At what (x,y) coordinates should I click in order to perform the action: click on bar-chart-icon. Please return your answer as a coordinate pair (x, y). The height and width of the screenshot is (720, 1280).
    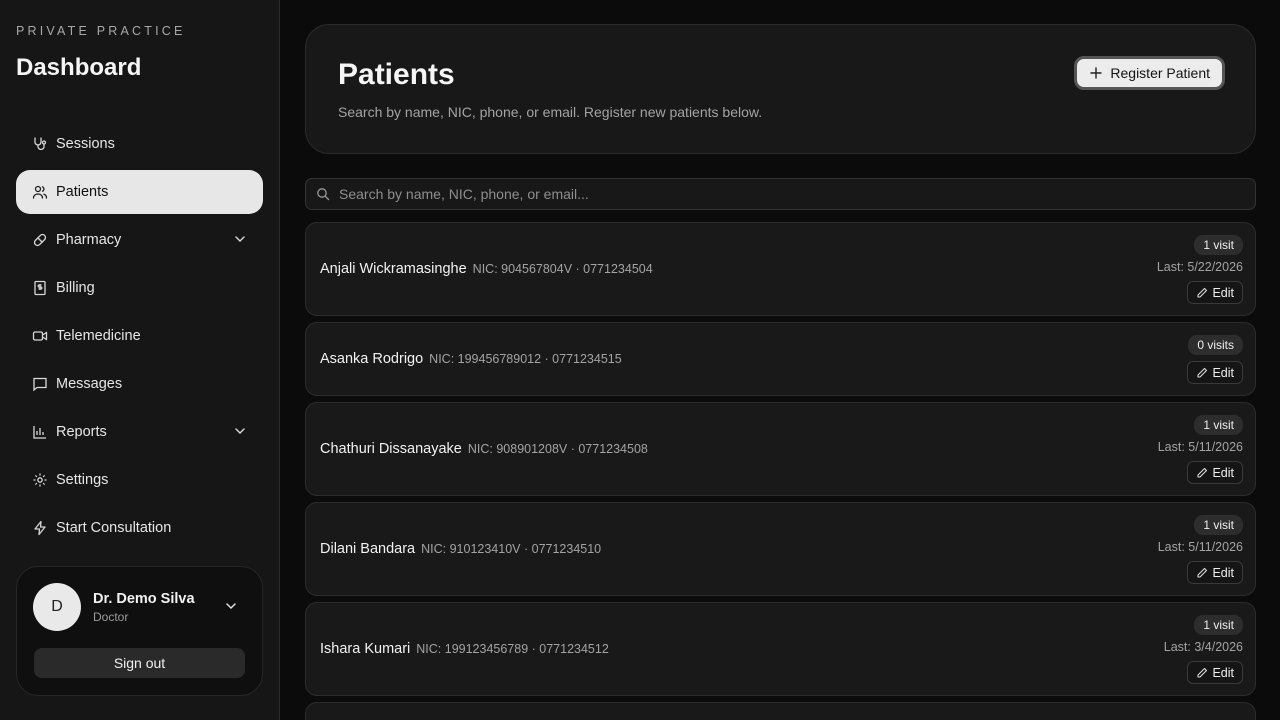
    Looking at the image, I should click on (40, 432).